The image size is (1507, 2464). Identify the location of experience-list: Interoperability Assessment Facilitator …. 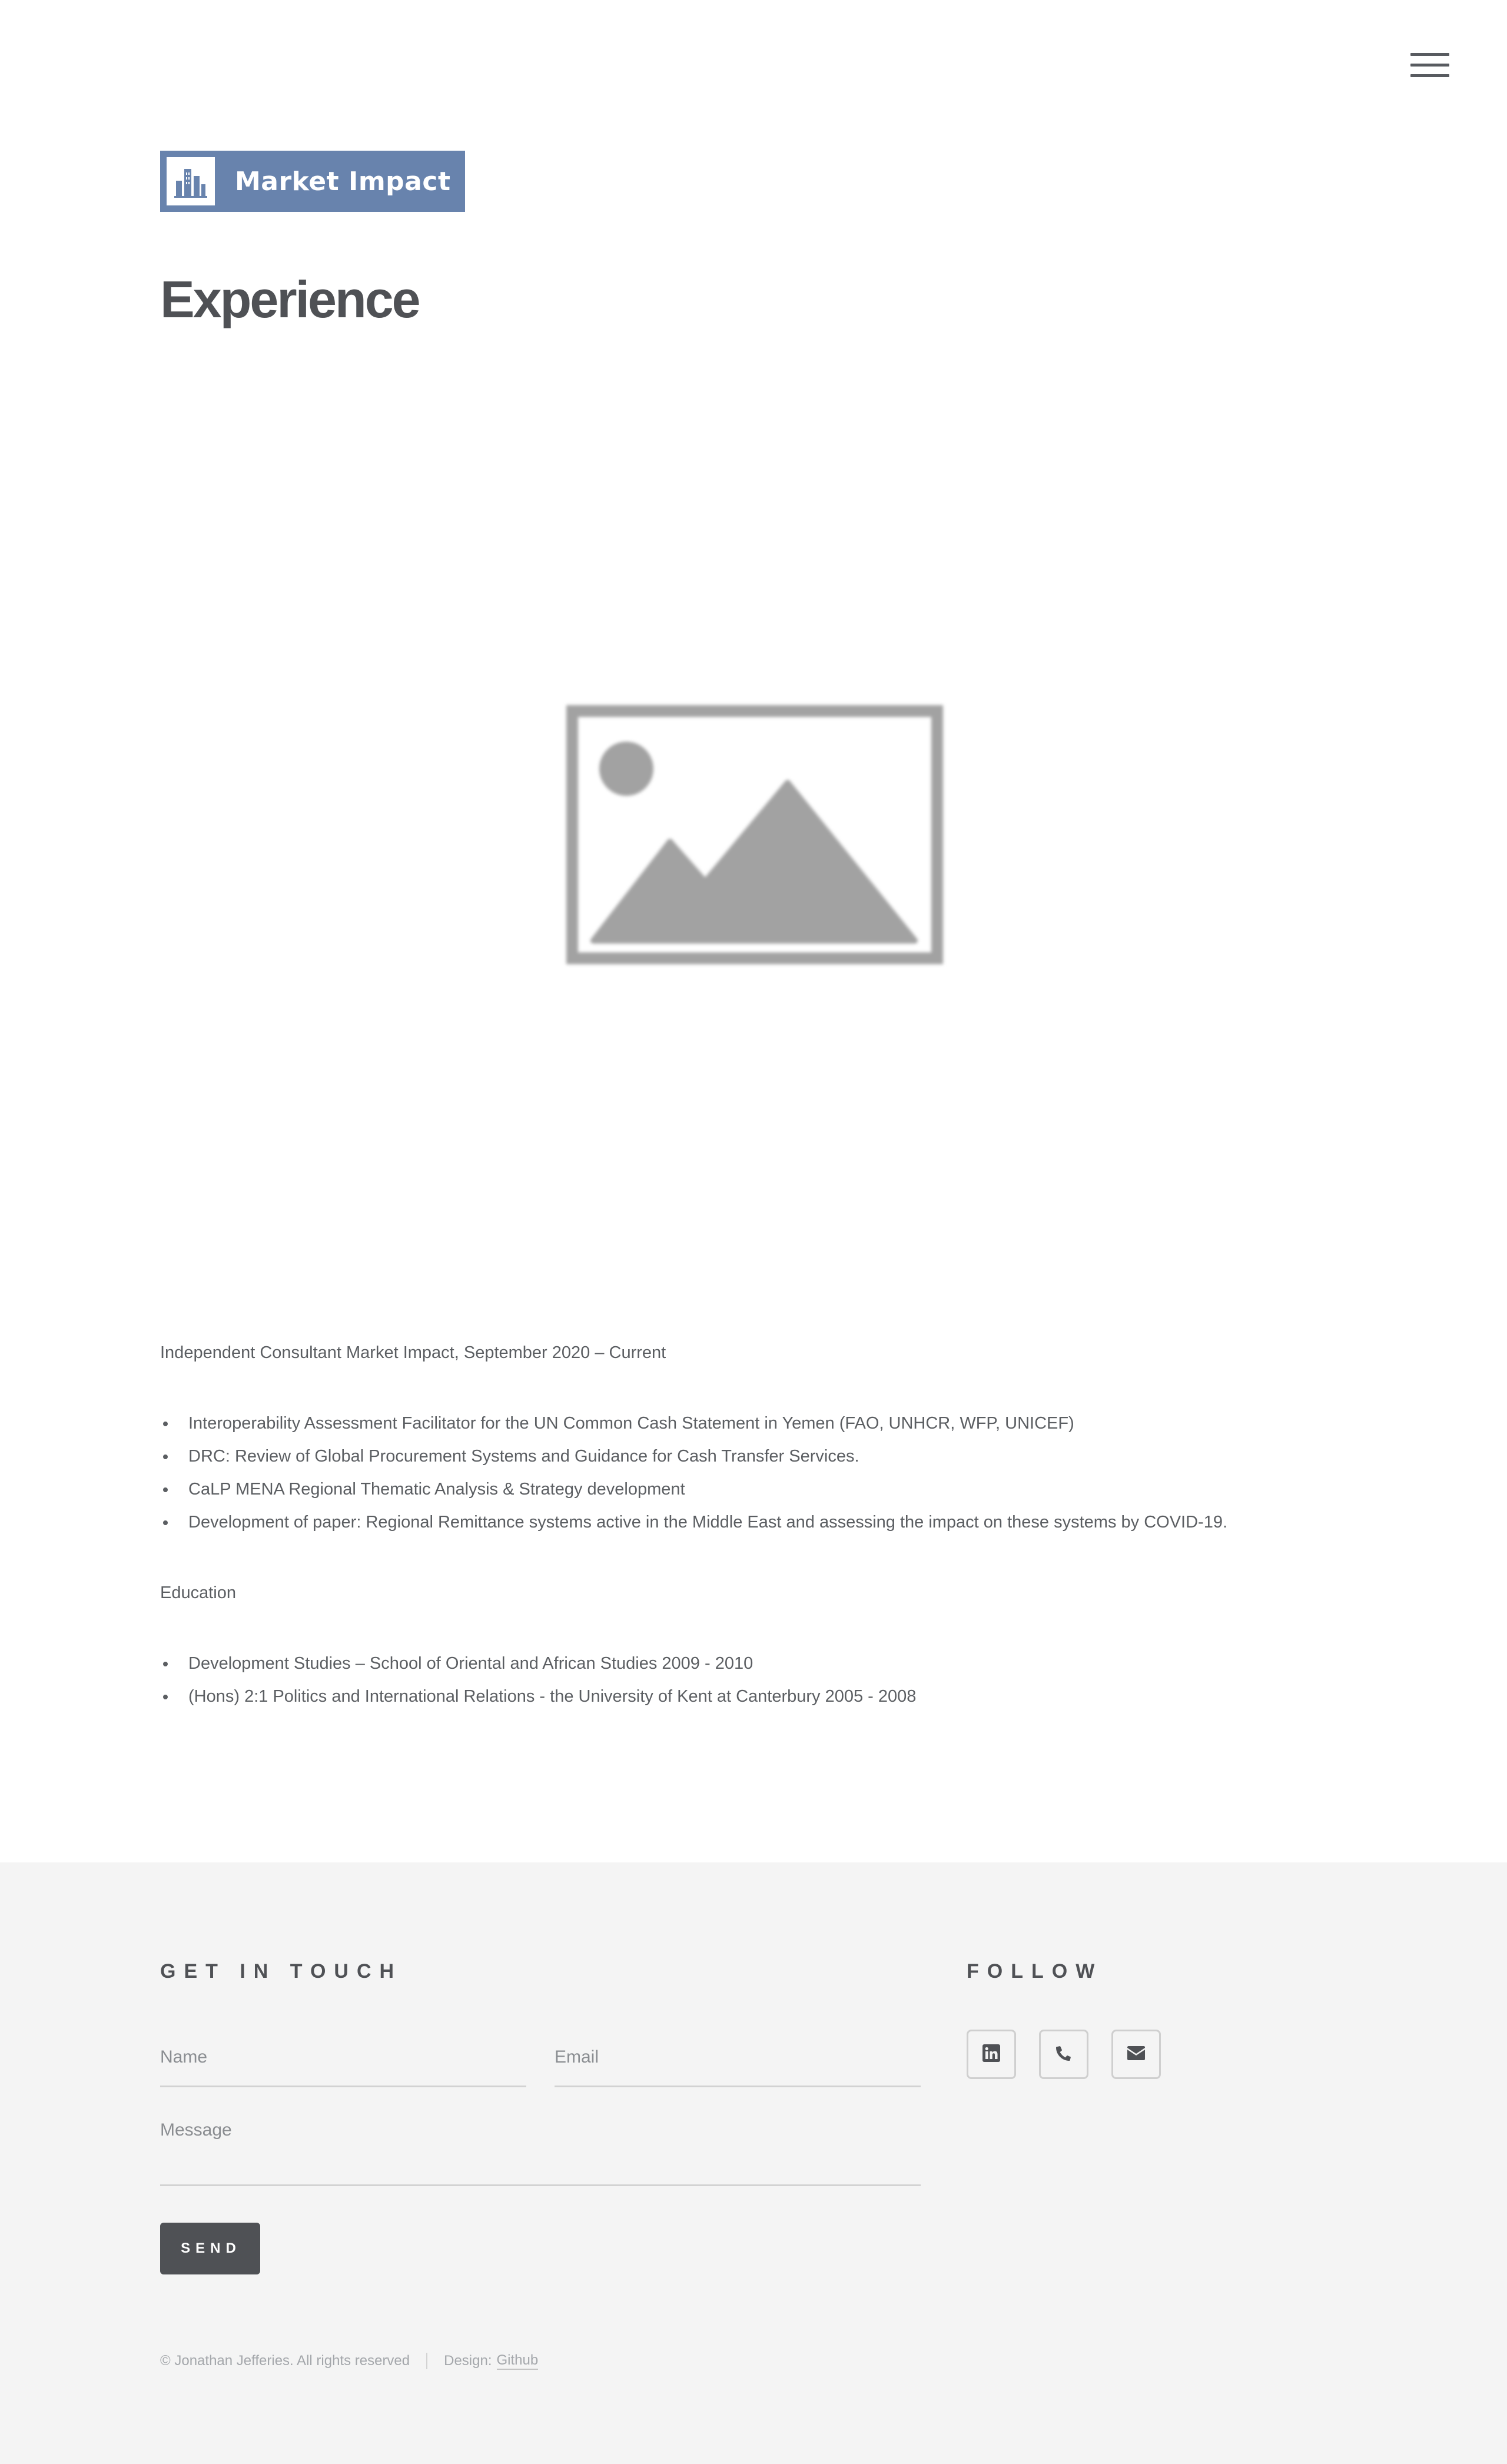
(754, 1473).